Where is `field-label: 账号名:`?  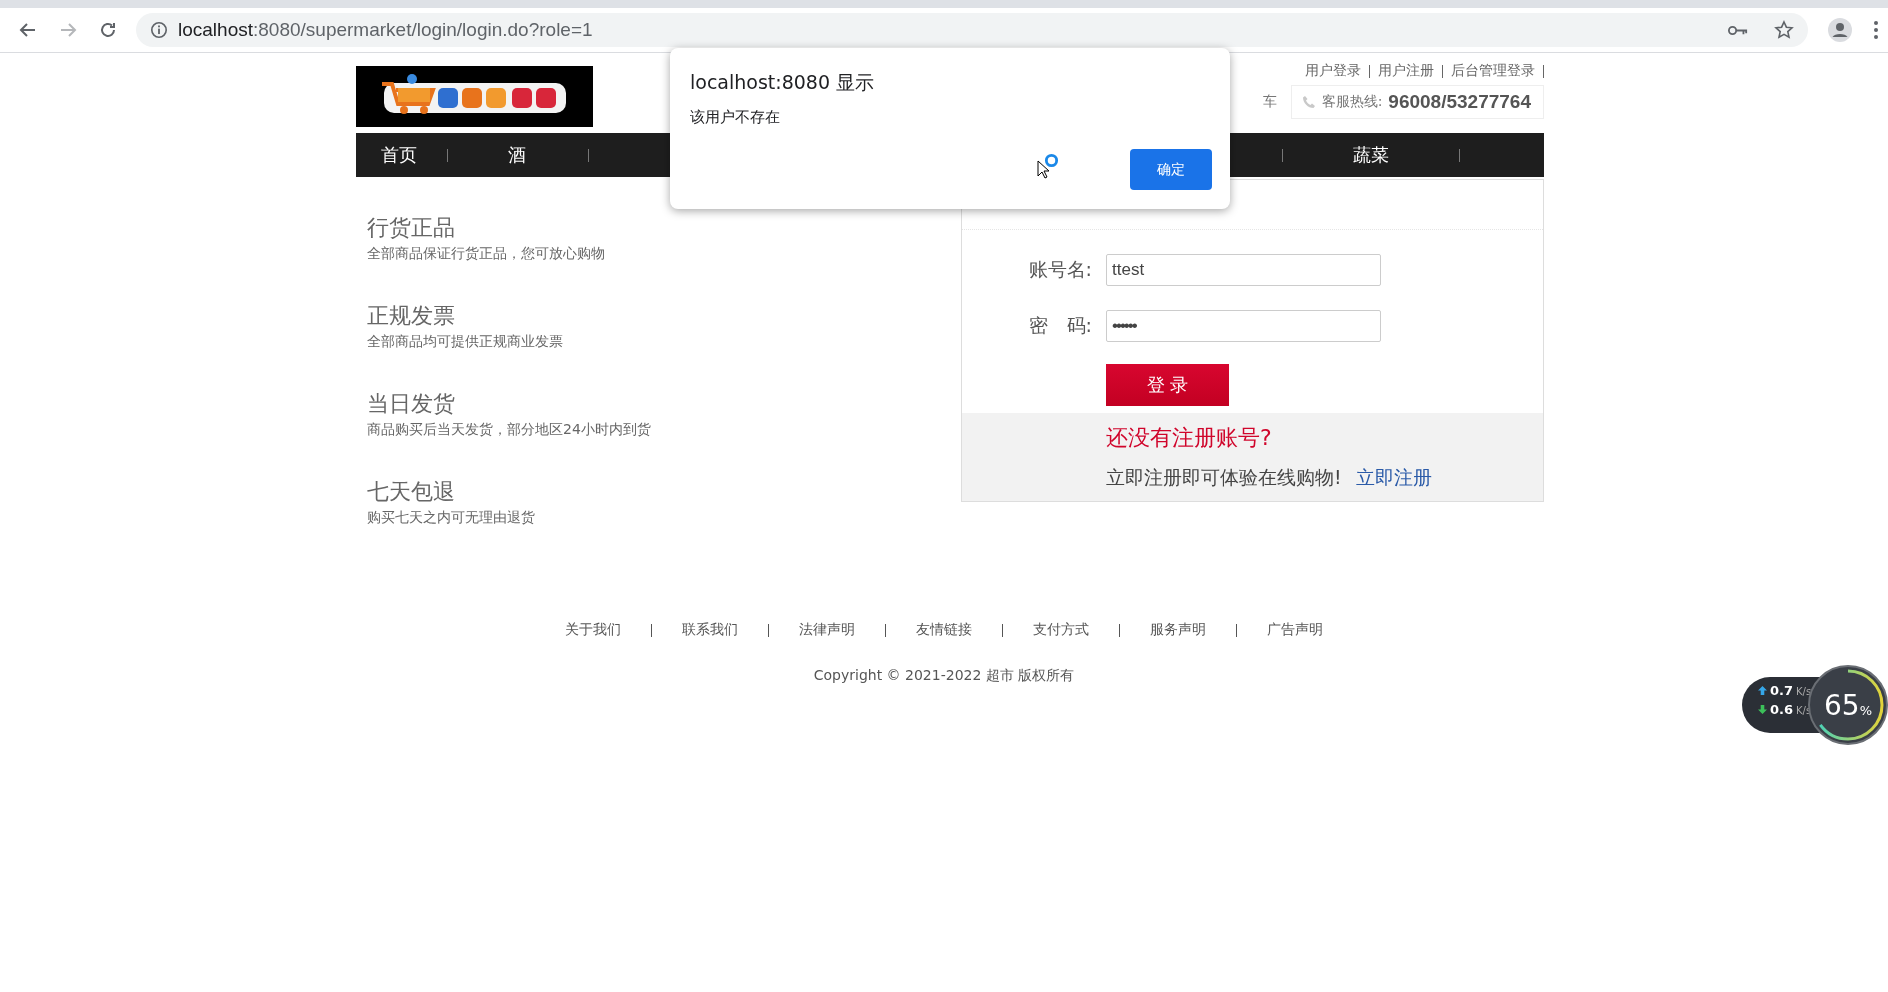
field-label: 账号名: is located at coordinates (1059, 269).